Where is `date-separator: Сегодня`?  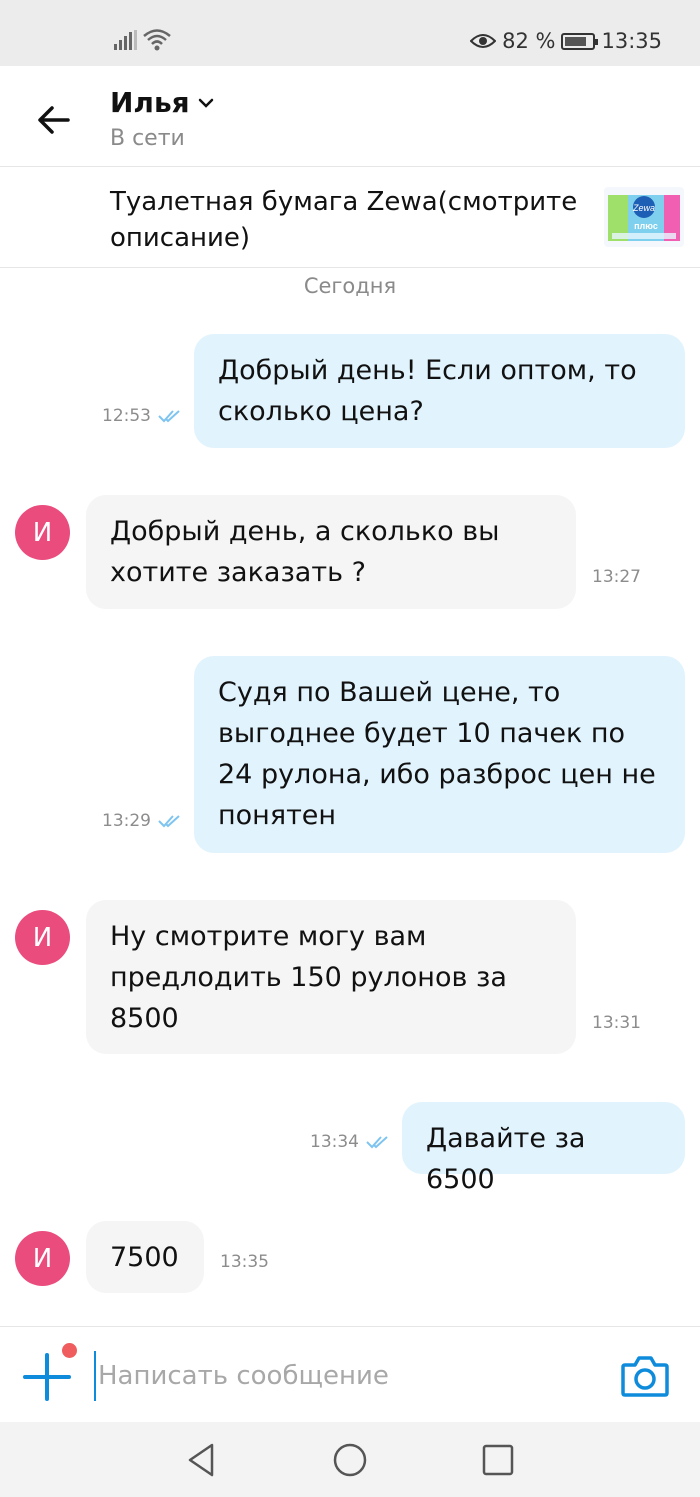 date-separator: Сегодня is located at coordinates (350, 286).